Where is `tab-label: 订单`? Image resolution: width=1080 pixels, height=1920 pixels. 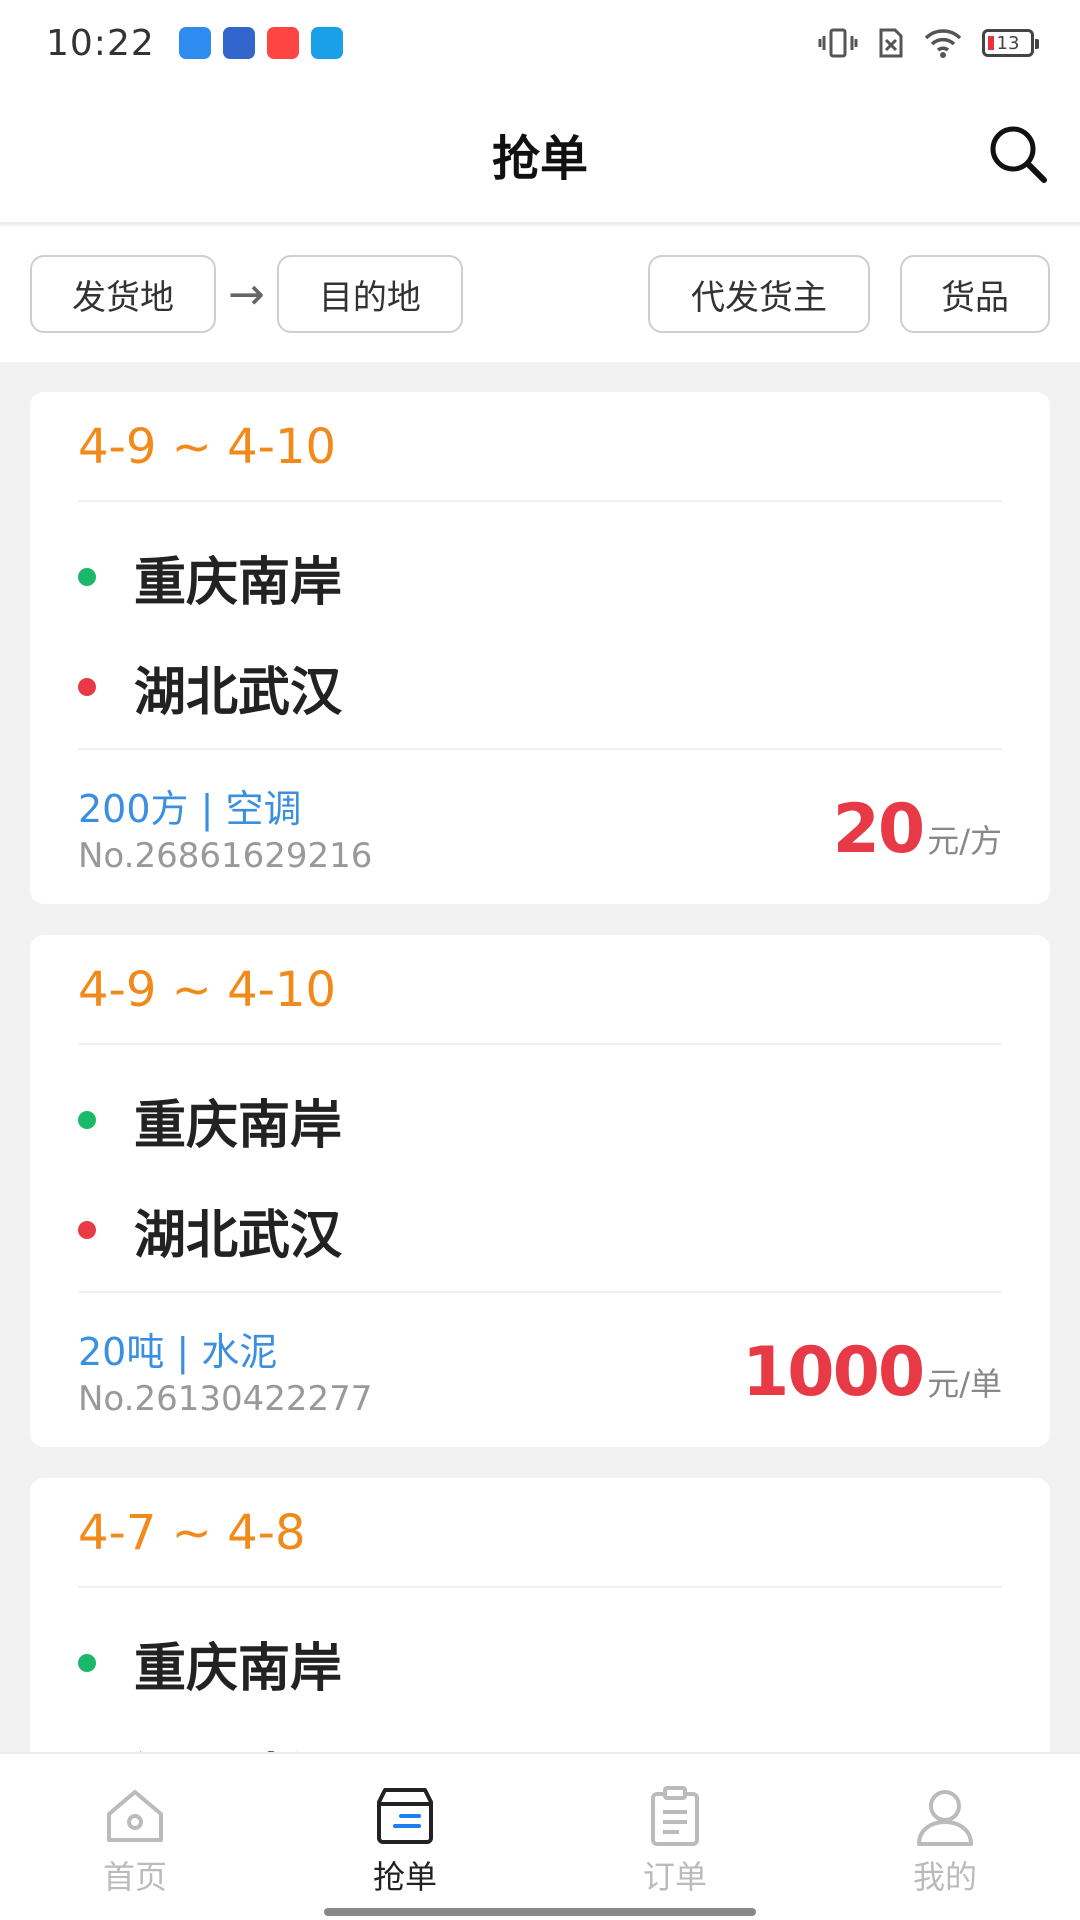 tab-label: 订单 is located at coordinates (674, 1877).